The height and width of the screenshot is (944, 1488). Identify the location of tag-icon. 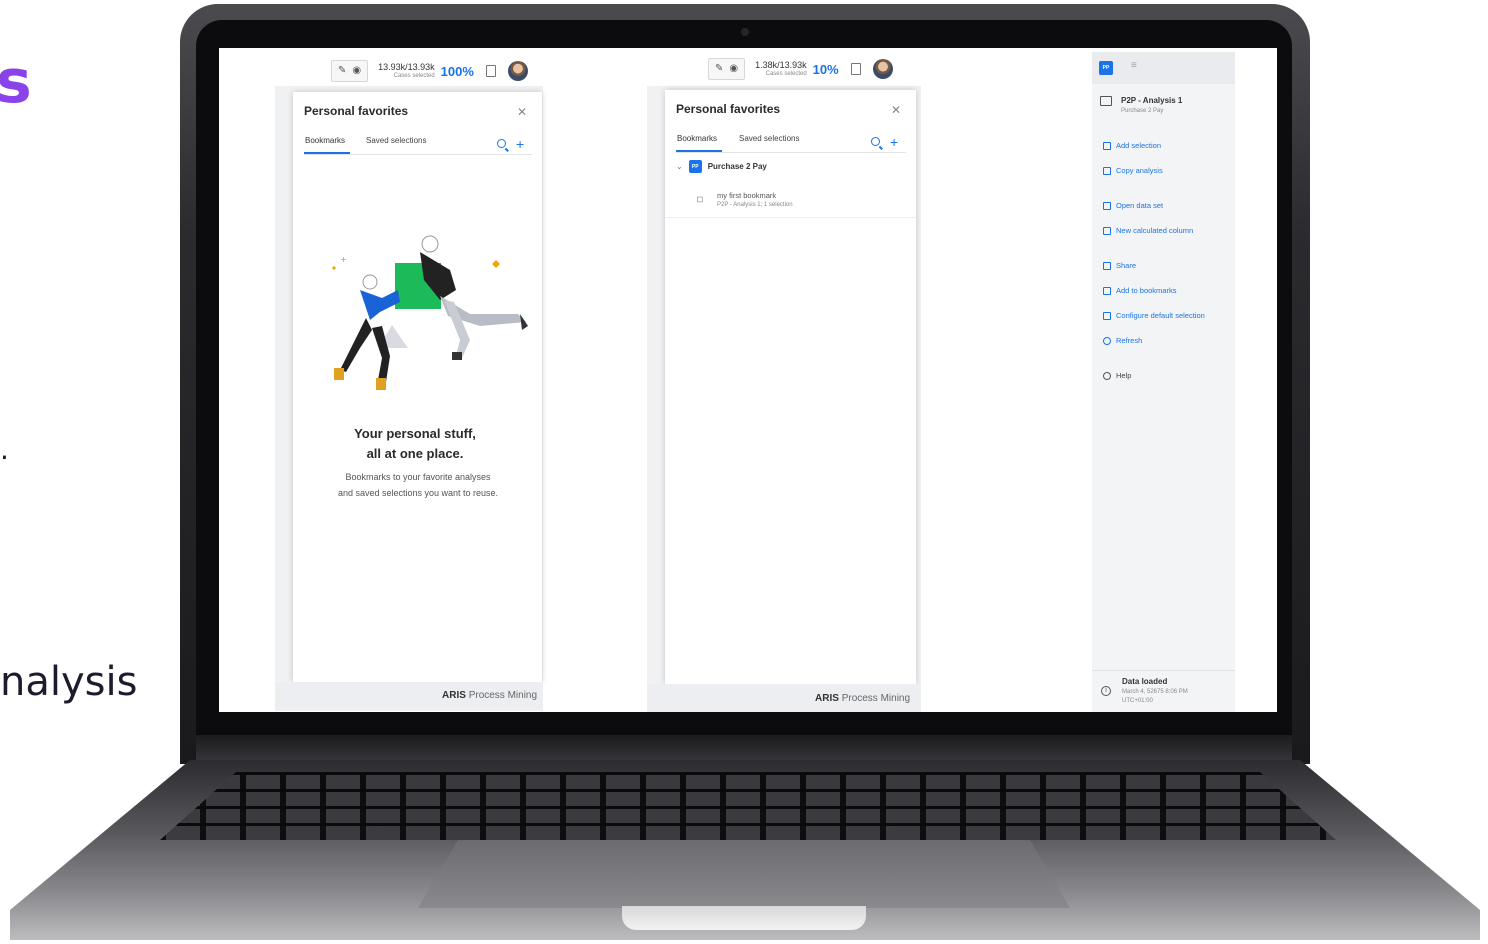
(1107, 290).